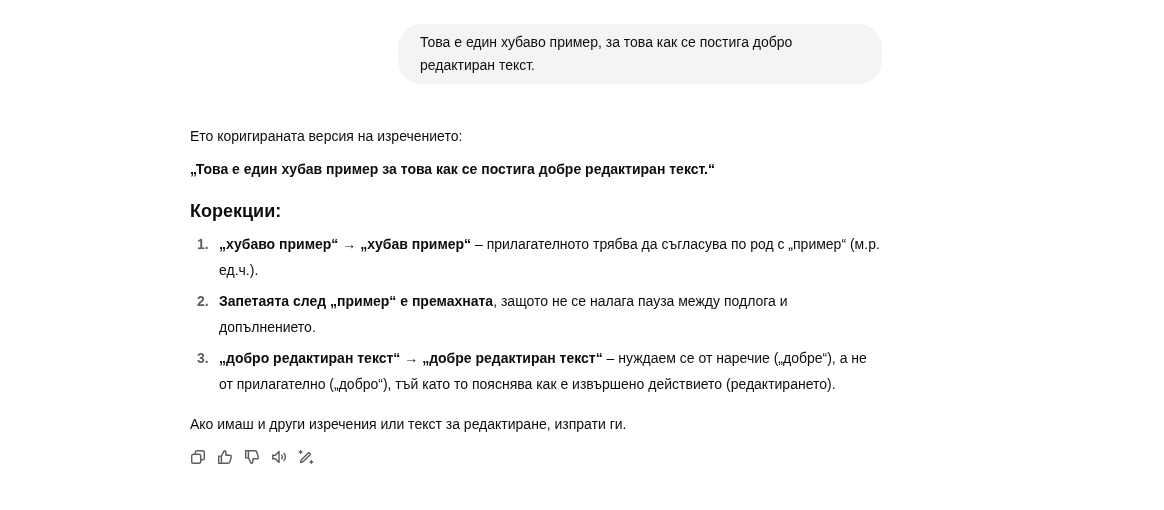 The width and height of the screenshot is (1164, 510). Describe the element at coordinates (640, 54) in the screenshot. I see `user-message: Това е един хубаво пример, за това как се постига добро редактиран текст.` at that location.